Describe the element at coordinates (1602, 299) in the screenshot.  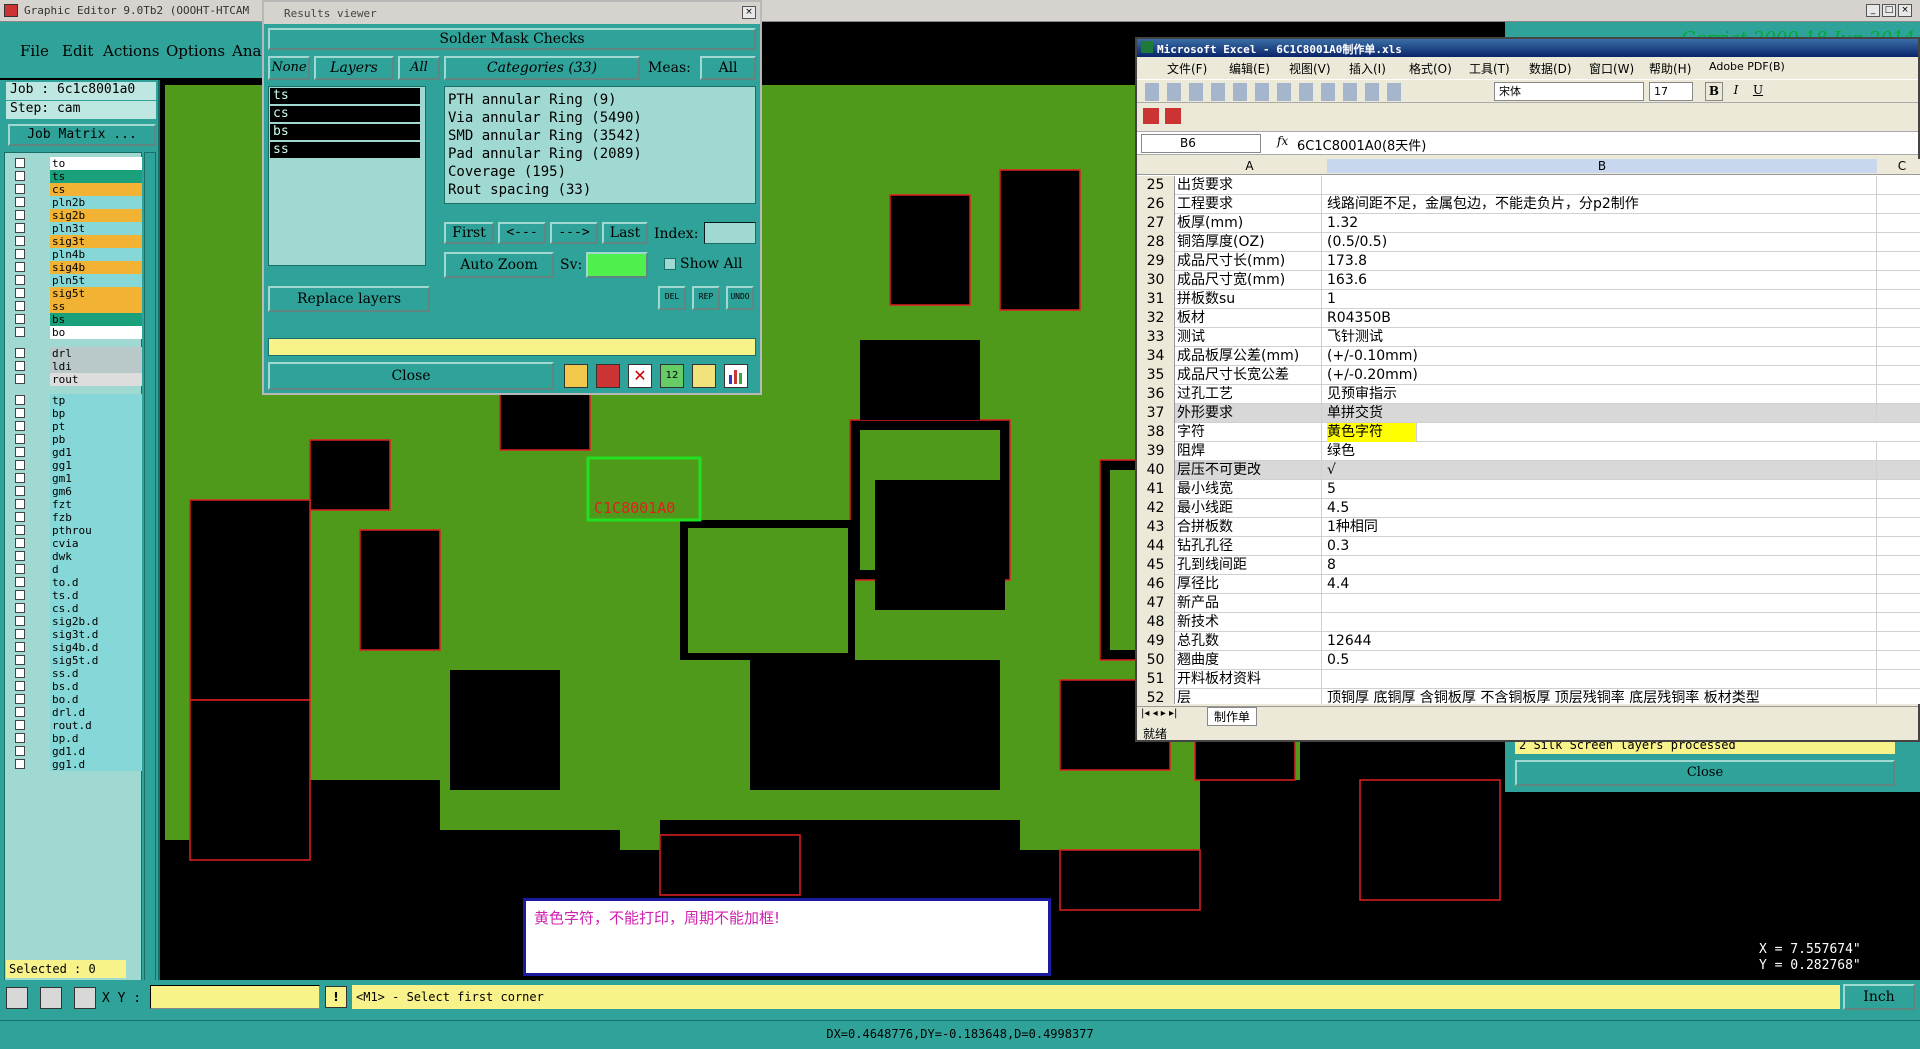
I see `cell-b: 1` at that location.